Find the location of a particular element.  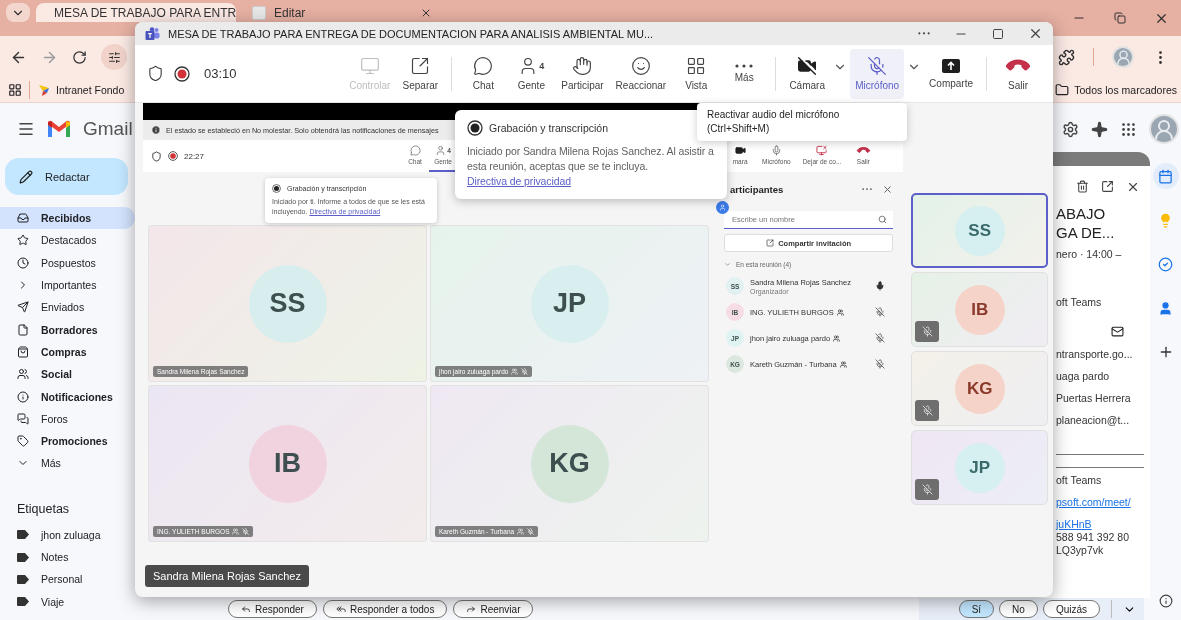

event-app: oft Teams is located at coordinates (1079, 302).